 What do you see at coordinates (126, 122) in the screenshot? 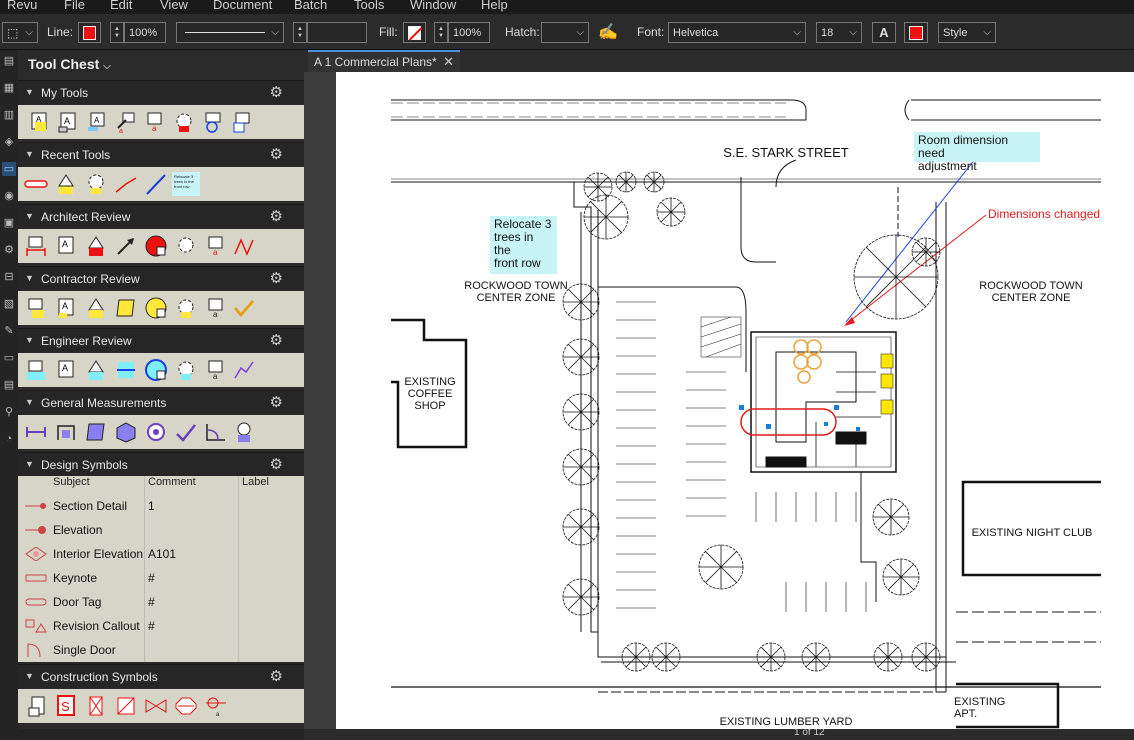
I see `arrow-note-tool: a` at bounding box center [126, 122].